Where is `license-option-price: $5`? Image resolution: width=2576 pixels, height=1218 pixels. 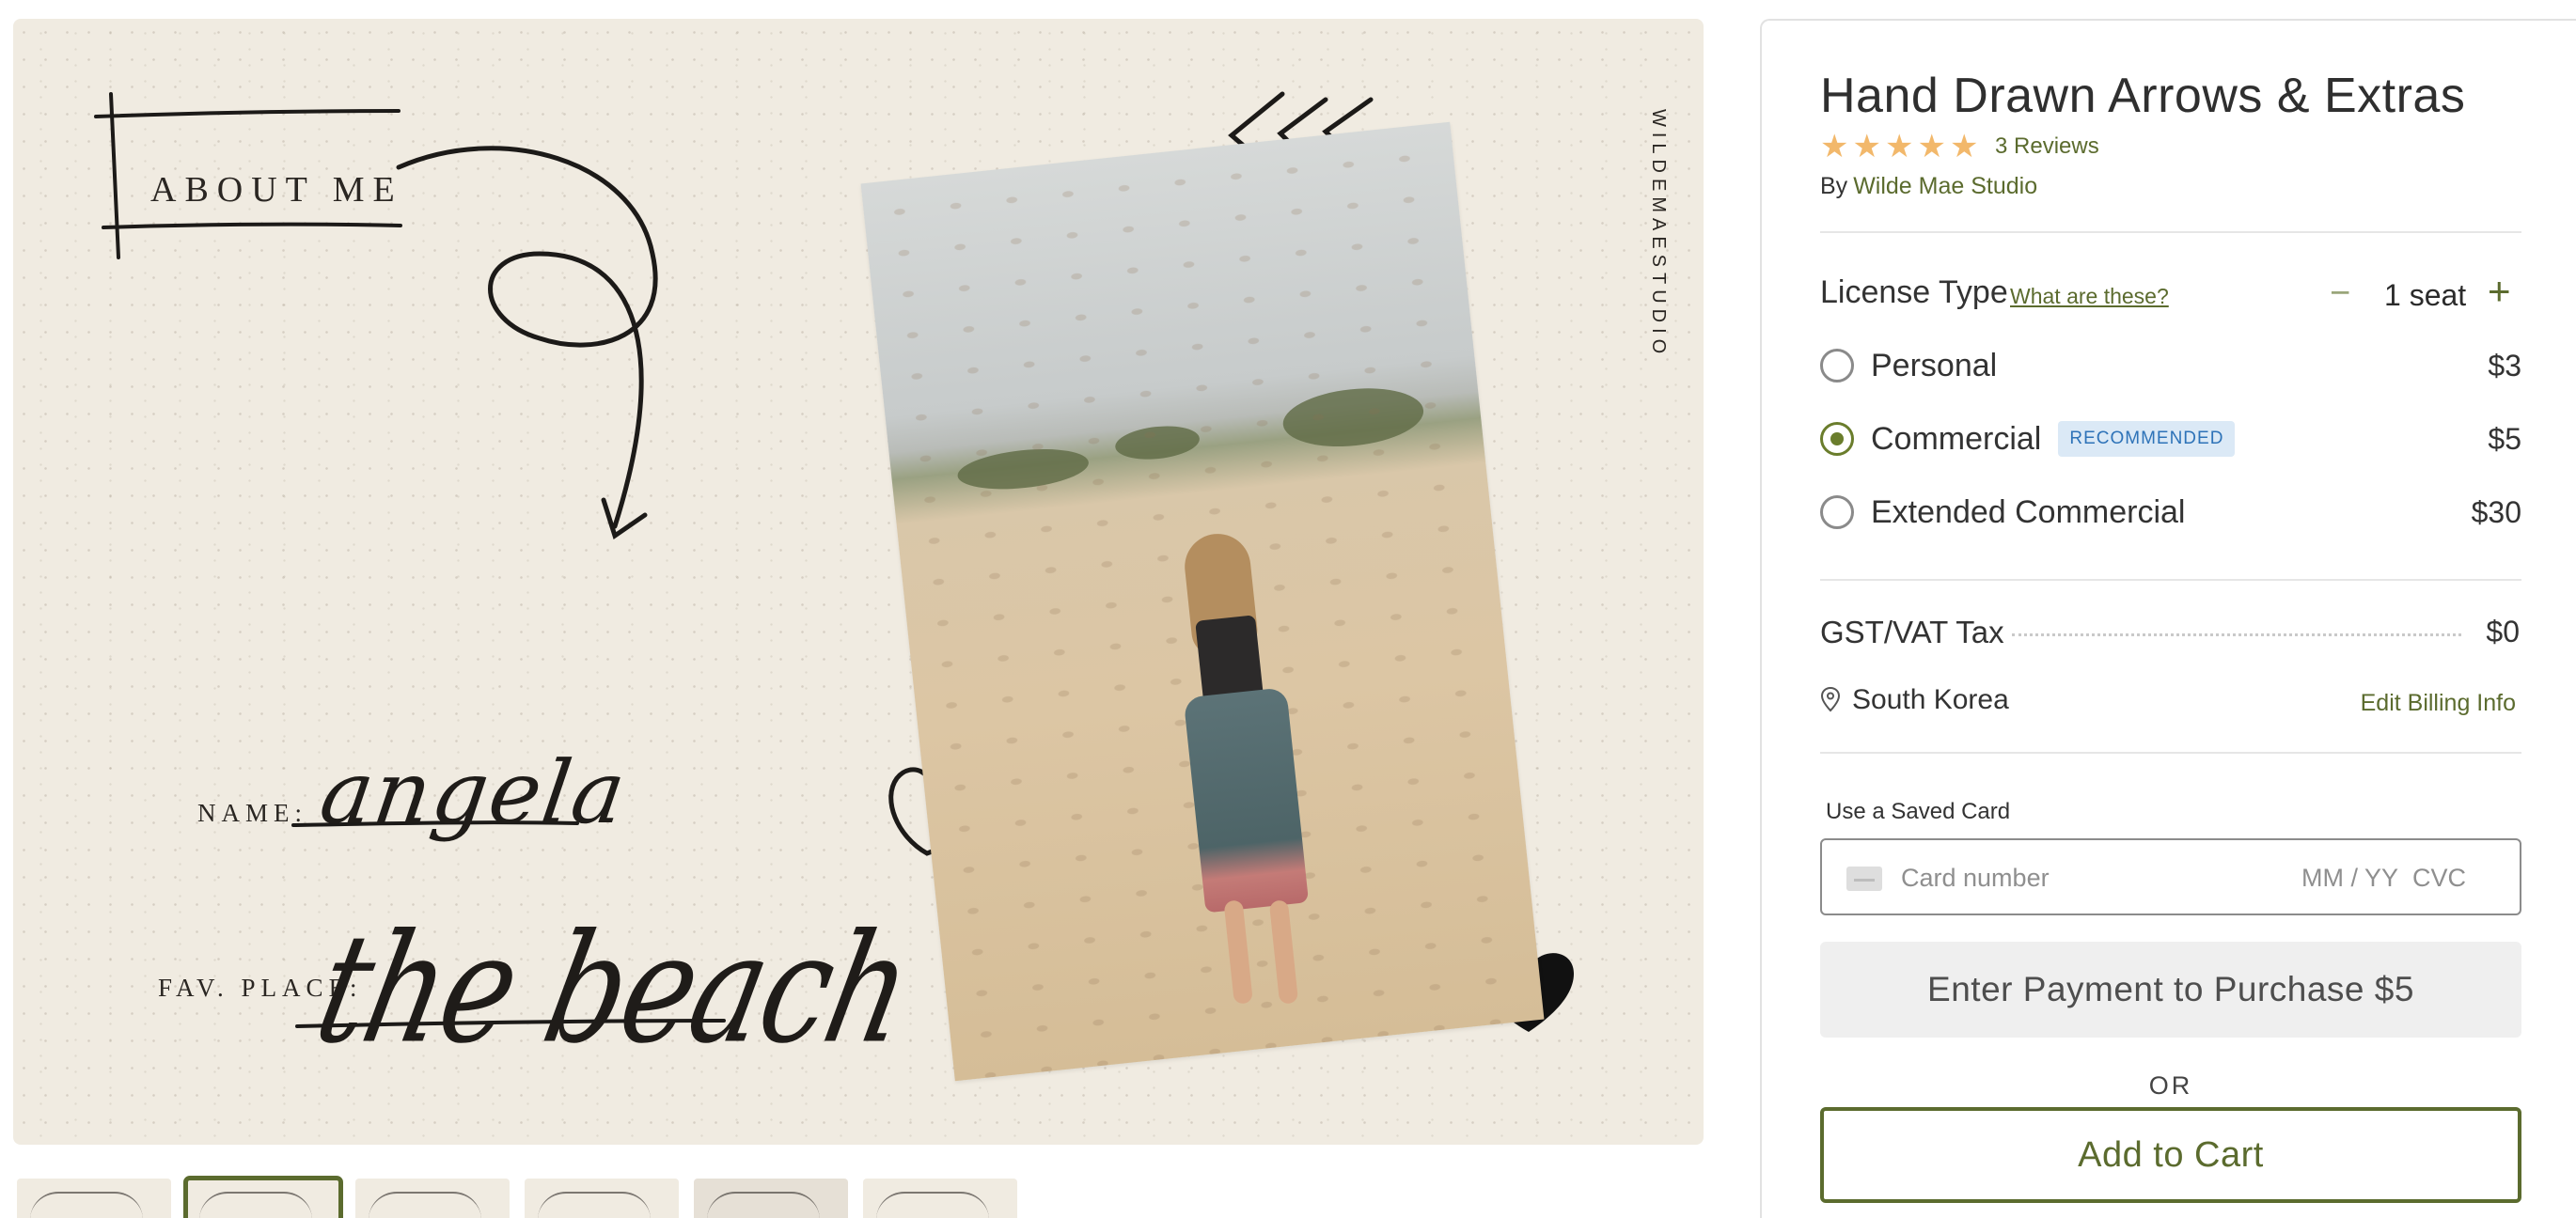
license-option-price: $5 is located at coordinates (2504, 438).